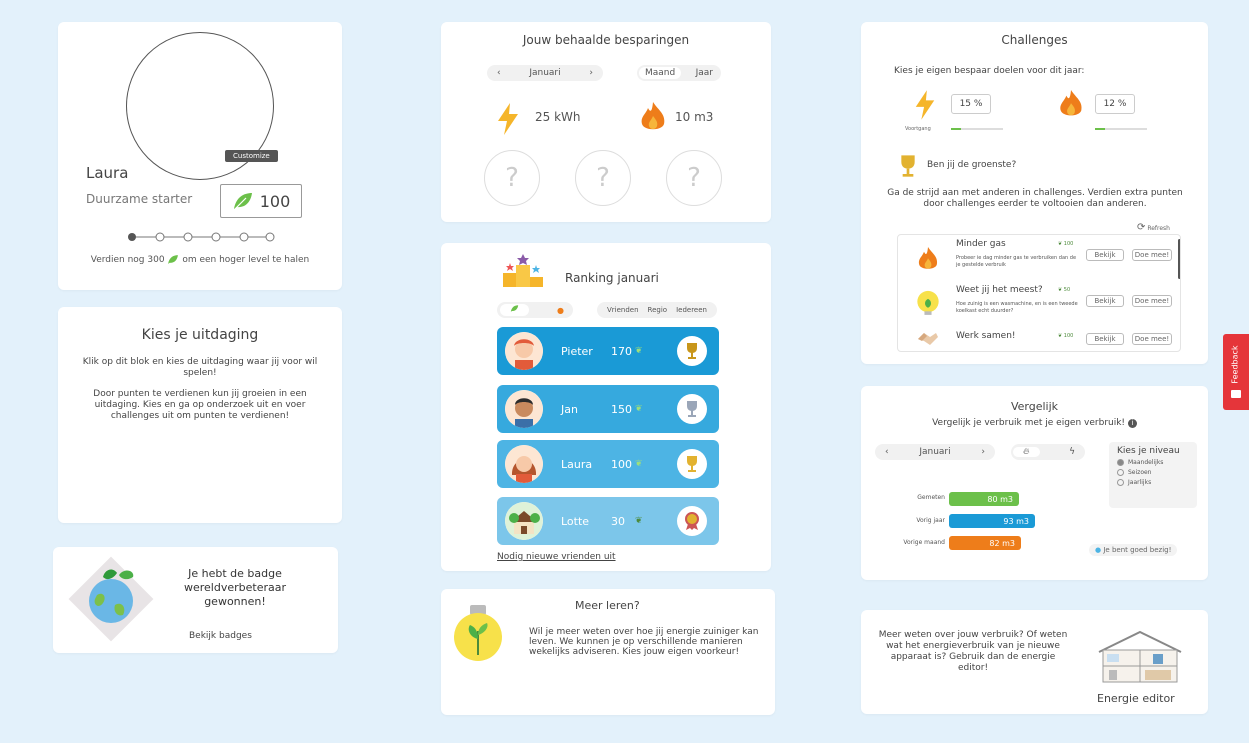 This screenshot has width=1249, height=743. Describe the element at coordinates (1121, 129) in the screenshot. I see `gas-goal-progress` at that location.